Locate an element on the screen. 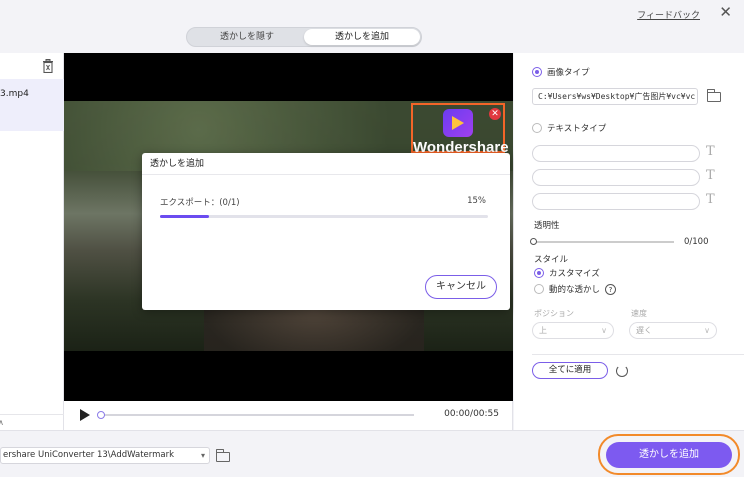 Image resolution: width=744 pixels, height=477 pixels. output-path-value: ershare UniConverter 13\AddWatermark is located at coordinates (89, 455).